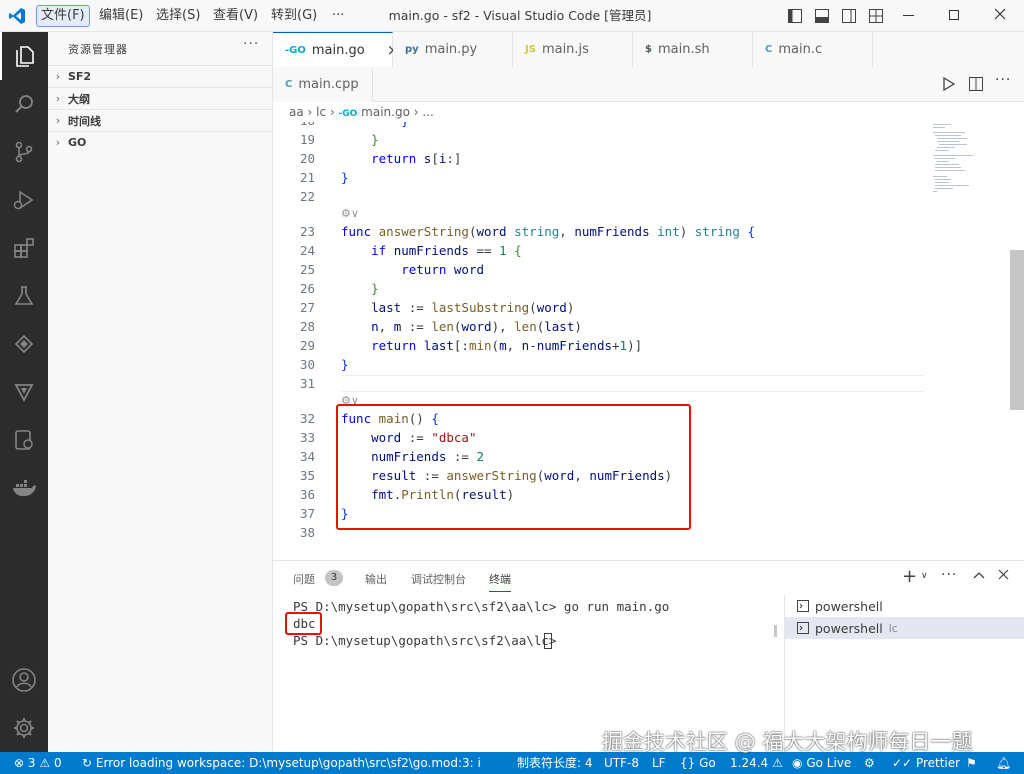 Image resolution: width=1024 pixels, height=774 pixels. Describe the element at coordinates (321, 112) in the screenshot. I see `breadcrumb-lc: lc` at that location.